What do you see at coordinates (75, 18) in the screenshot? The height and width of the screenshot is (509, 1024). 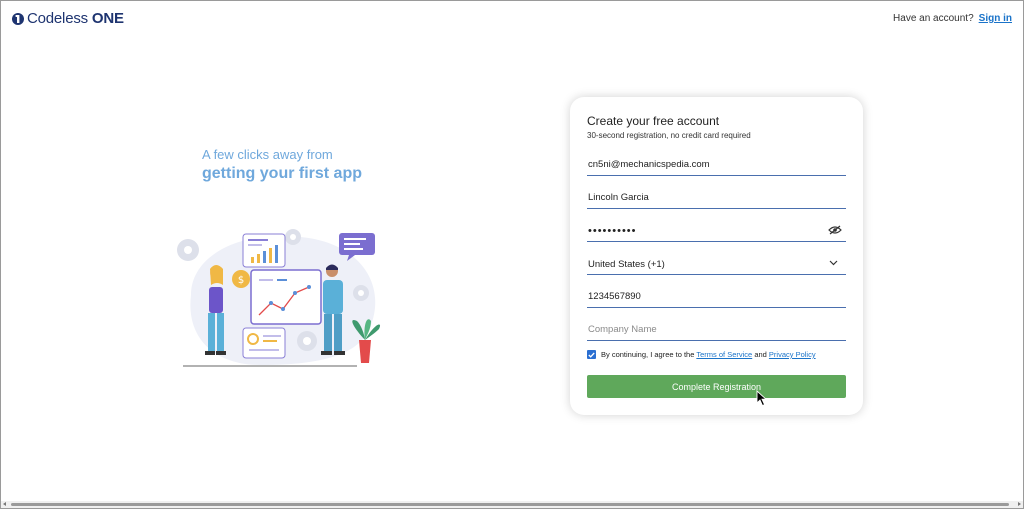 I see `logo-text: Codeless ONE` at bounding box center [75, 18].